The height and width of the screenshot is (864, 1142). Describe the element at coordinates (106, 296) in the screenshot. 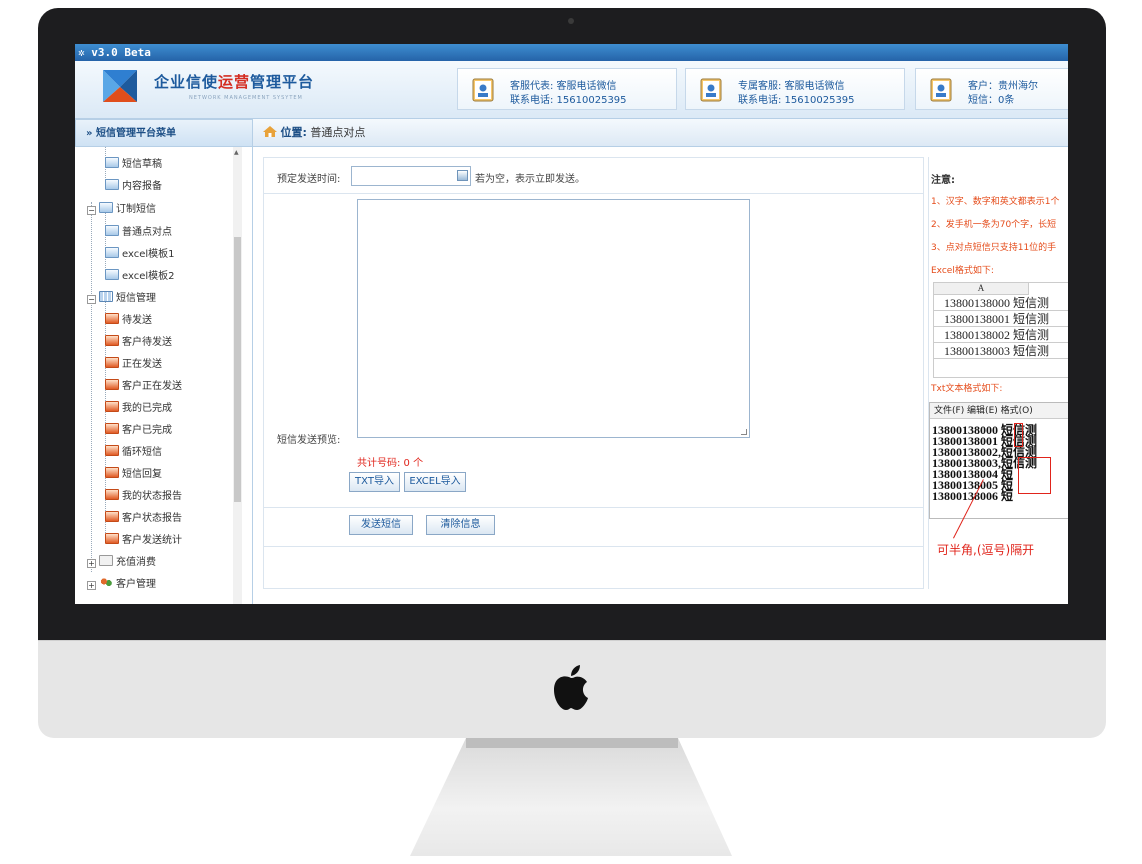

I see `grid-icon` at that location.